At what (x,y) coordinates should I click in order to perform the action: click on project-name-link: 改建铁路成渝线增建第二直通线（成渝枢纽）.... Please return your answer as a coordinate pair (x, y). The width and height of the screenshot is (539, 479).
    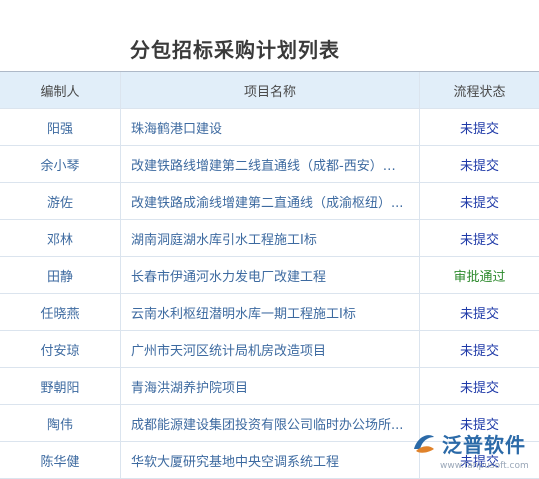
    Looking at the image, I should click on (267, 201).